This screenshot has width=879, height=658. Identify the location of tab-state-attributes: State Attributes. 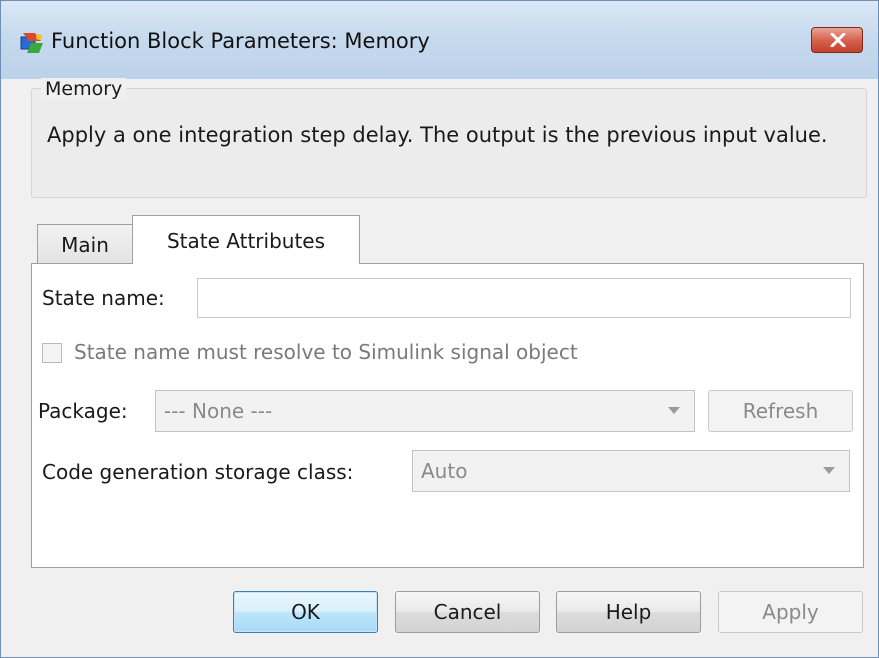
(246, 239).